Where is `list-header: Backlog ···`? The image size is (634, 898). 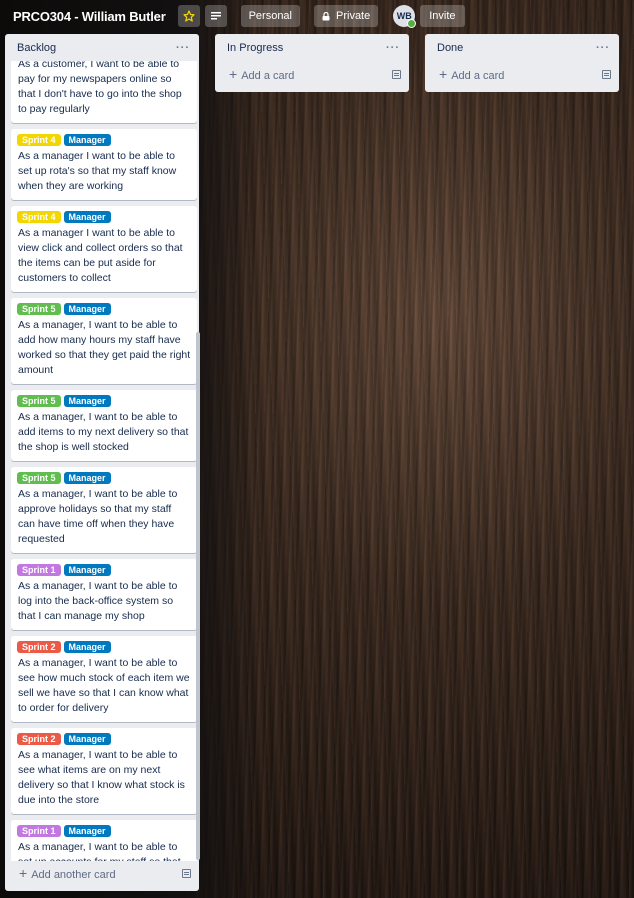
list-header: Backlog ··· is located at coordinates (102, 47).